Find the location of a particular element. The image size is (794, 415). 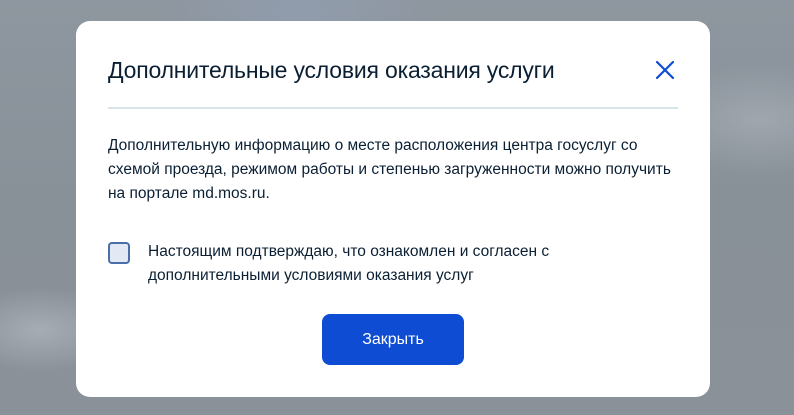

consent-checkbox is located at coordinates (119, 253).